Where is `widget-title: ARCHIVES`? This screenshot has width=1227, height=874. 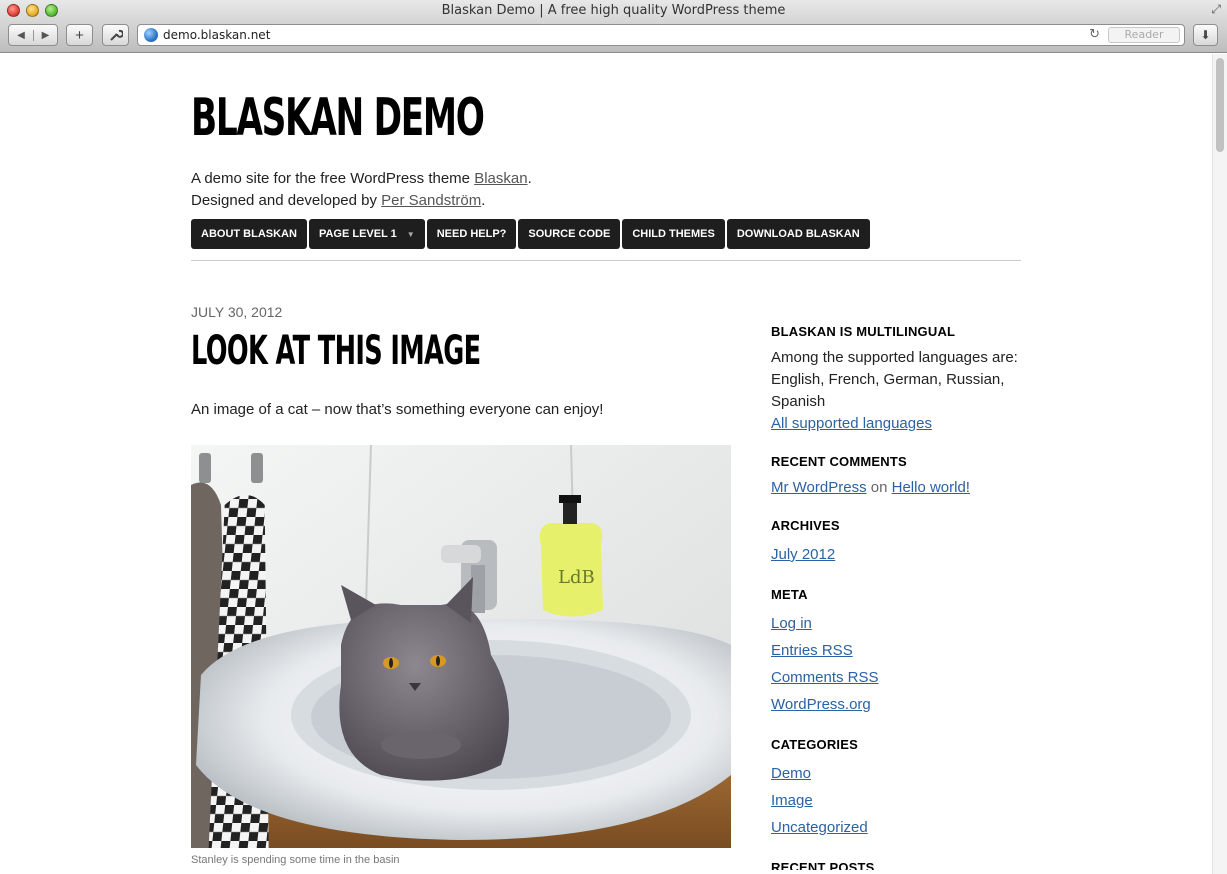
widget-title: ARCHIVES is located at coordinates (805, 525).